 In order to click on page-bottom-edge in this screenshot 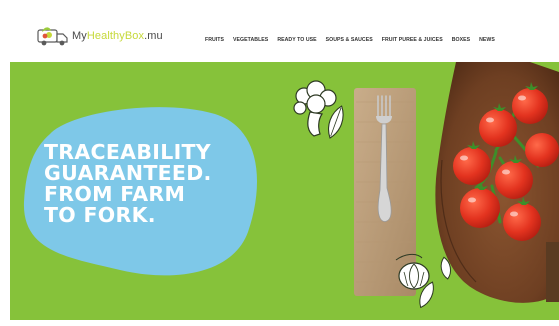, I will do `click(279, 323)`.